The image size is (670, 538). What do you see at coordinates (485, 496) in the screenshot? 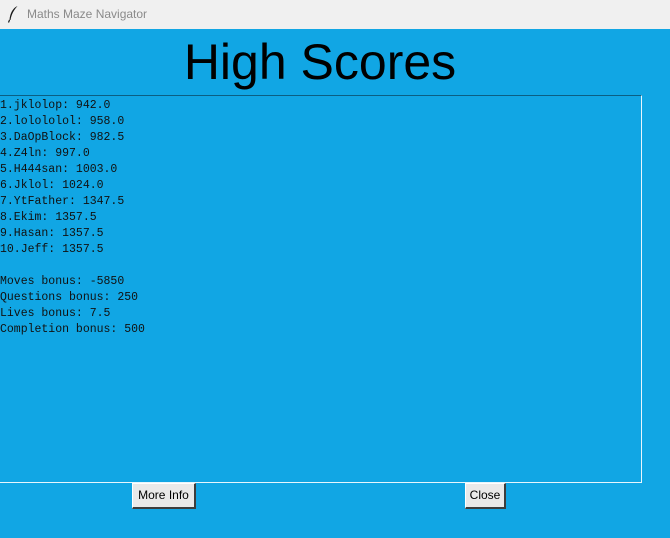
I see `close-button: Close` at bounding box center [485, 496].